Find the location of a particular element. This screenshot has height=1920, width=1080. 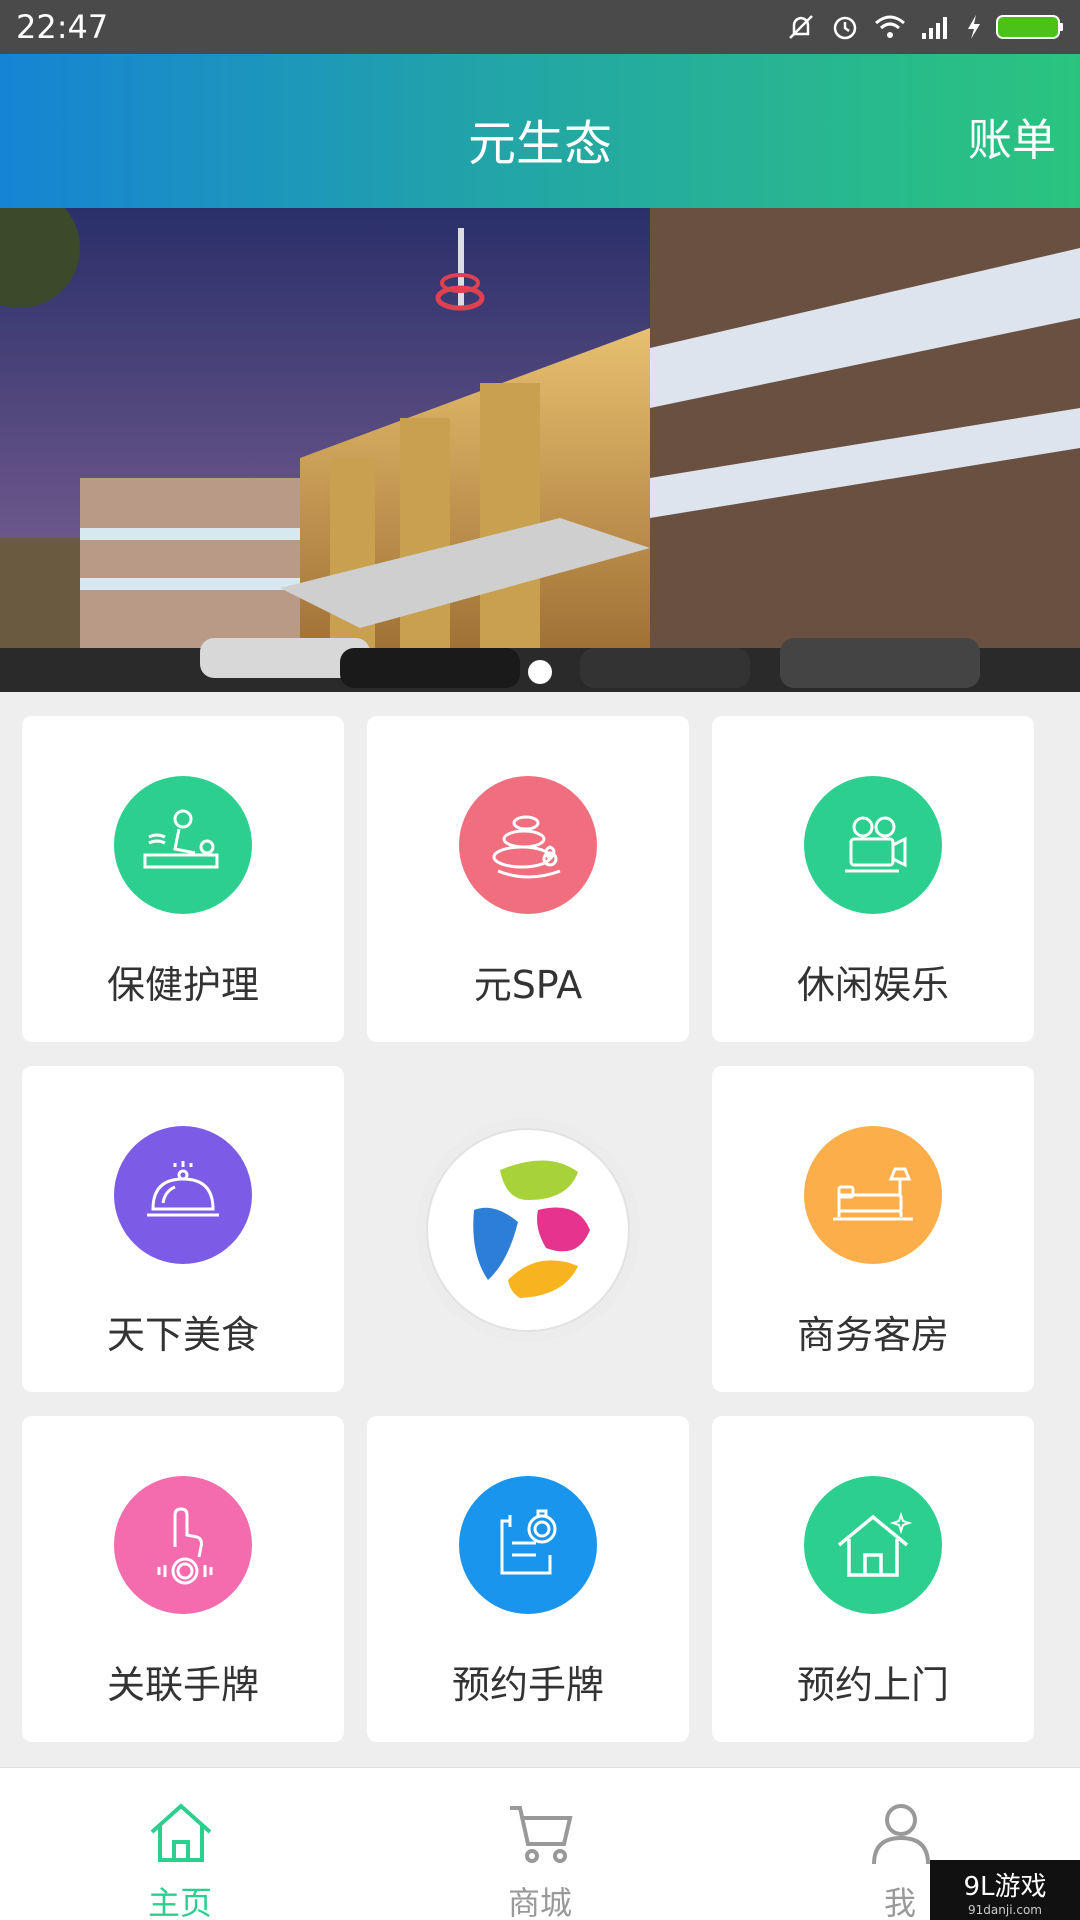

watermark-brand: 9L游戏 is located at coordinates (1005, 1887).